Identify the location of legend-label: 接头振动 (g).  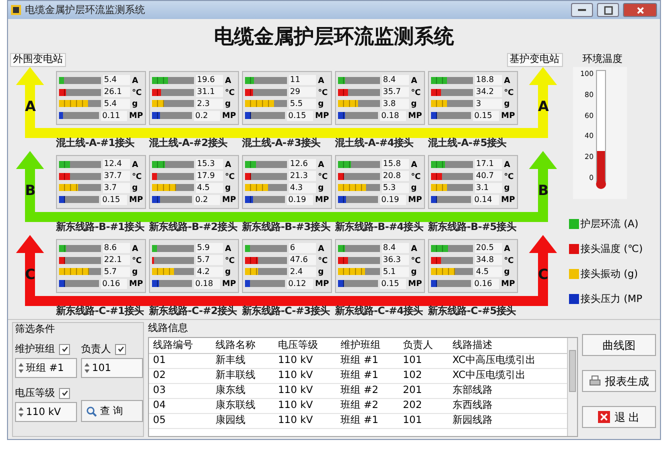
(609, 274).